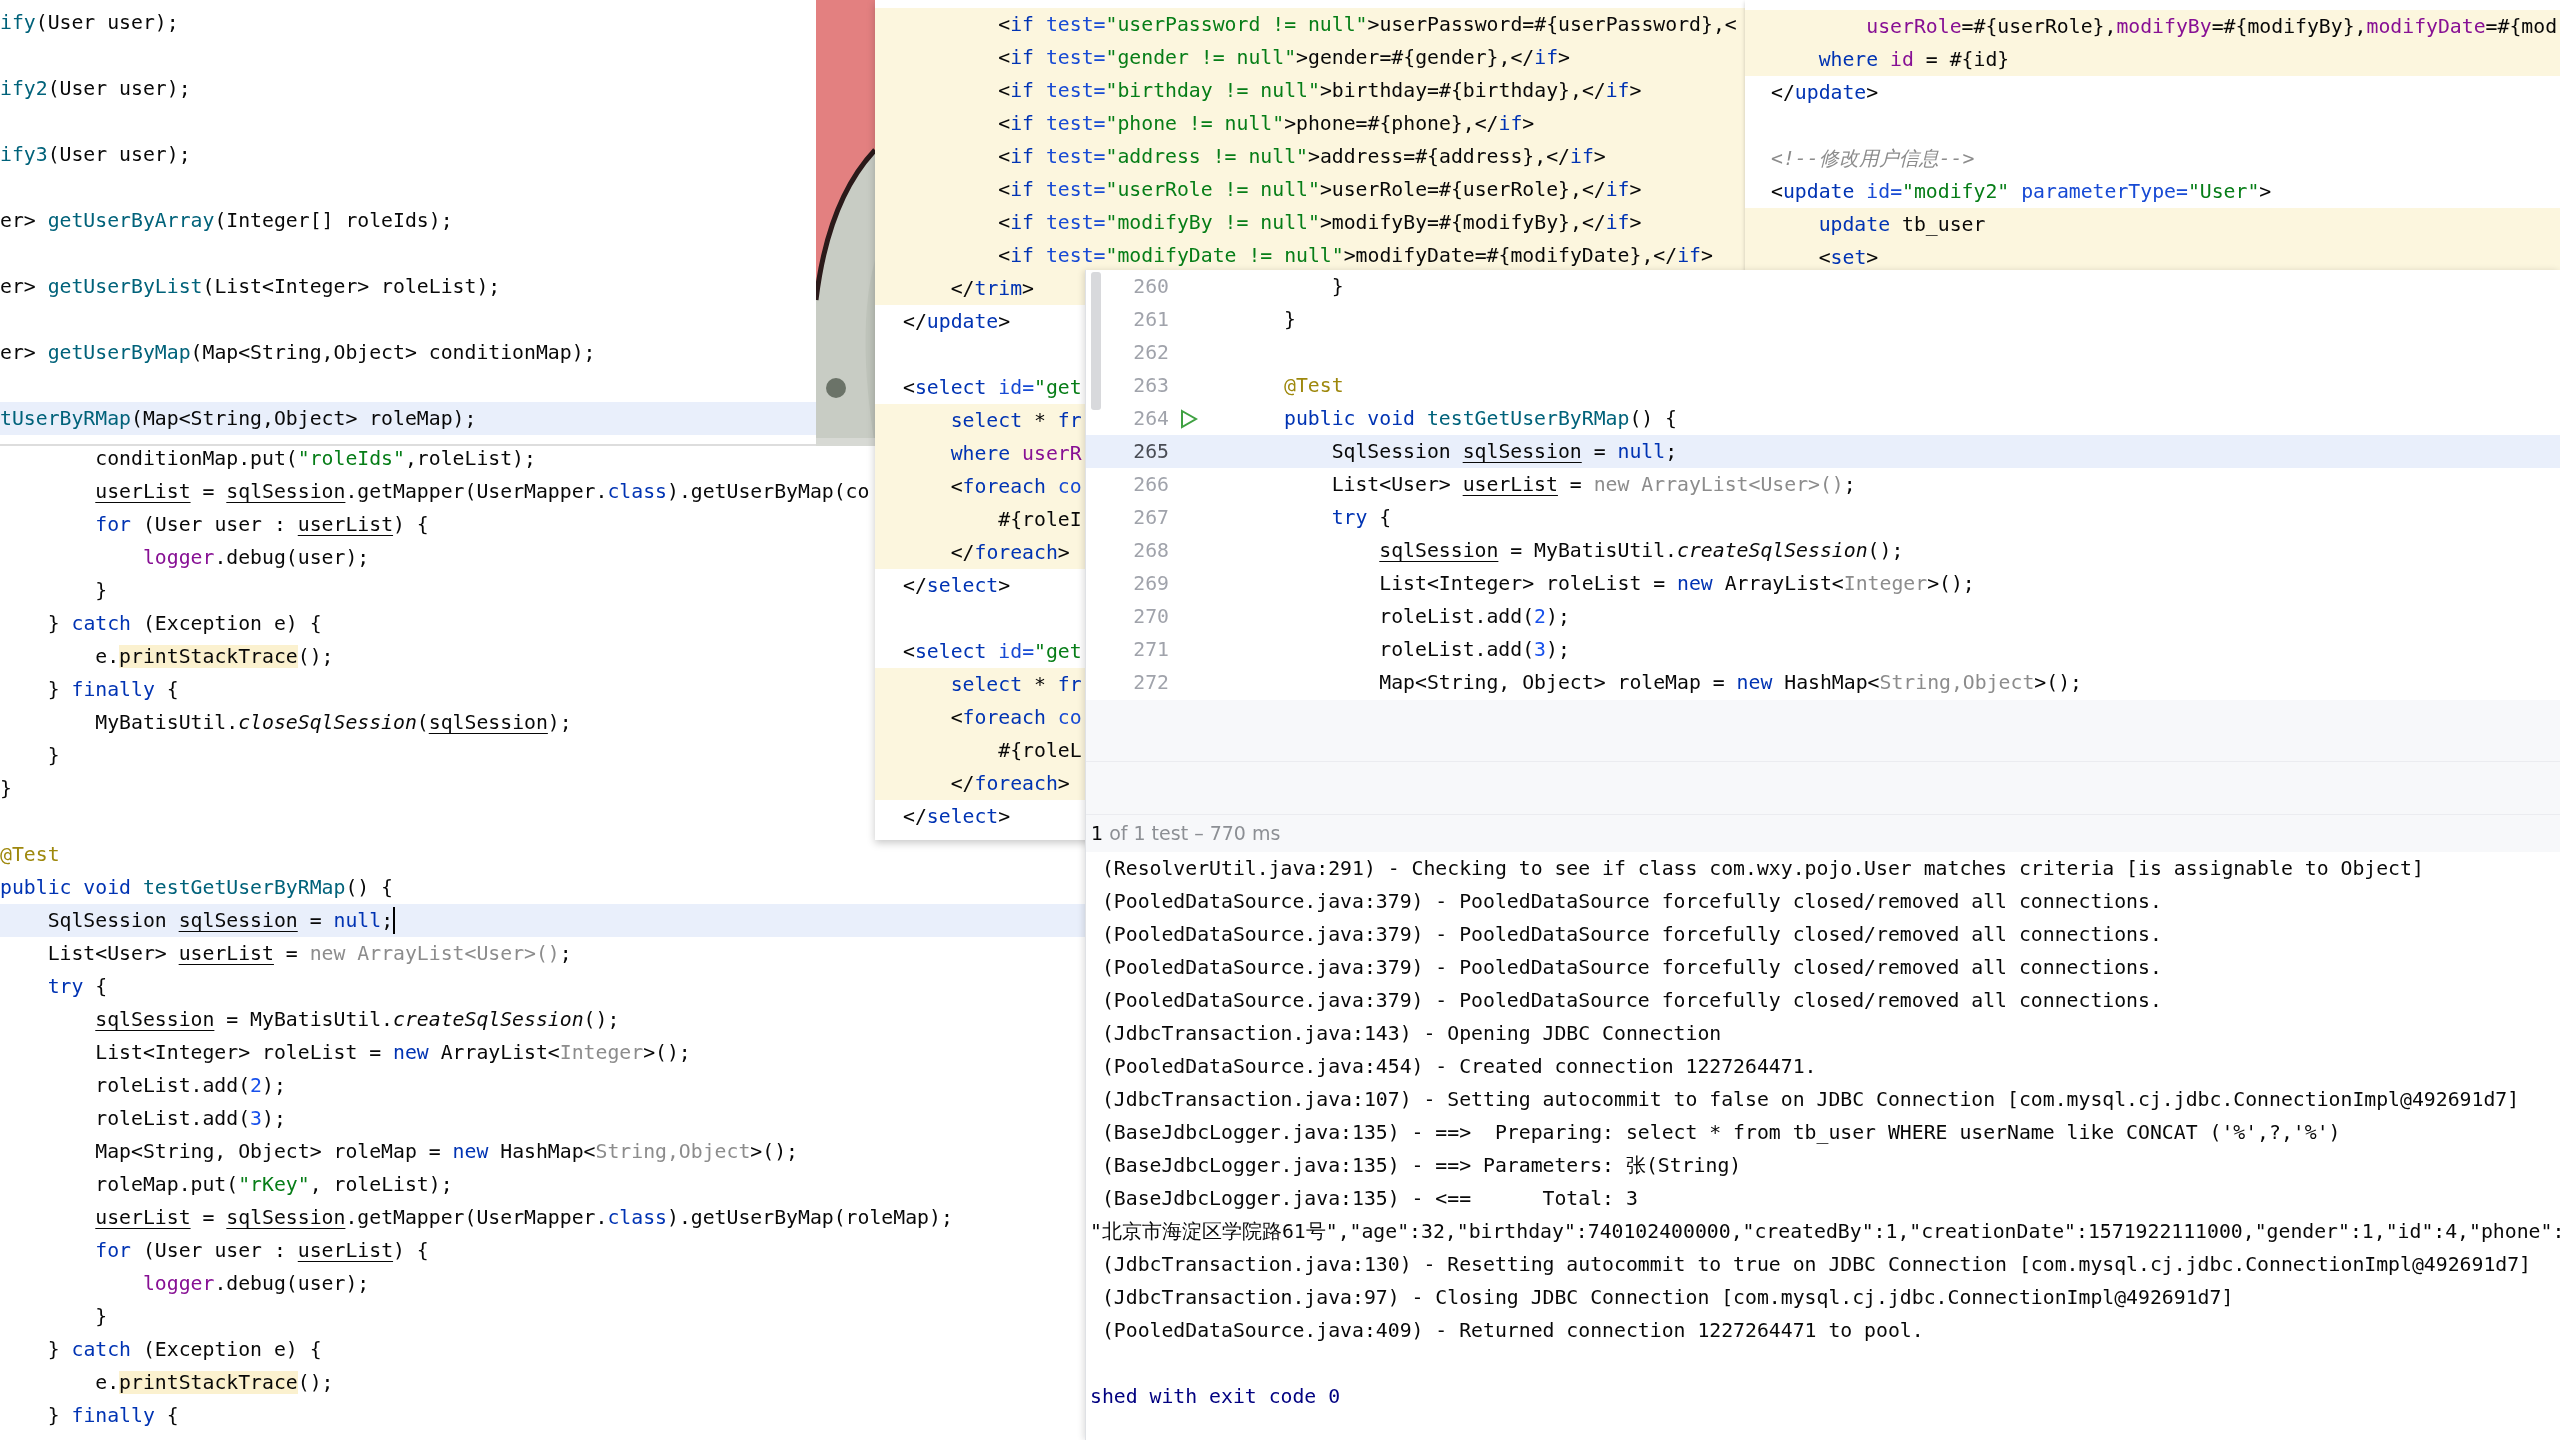 This screenshot has height=1440, width=2560. What do you see at coordinates (1369, 1198) in the screenshot?
I see `console-line: (BaseJdbcLogger.java:135) - <== Total: 3` at bounding box center [1369, 1198].